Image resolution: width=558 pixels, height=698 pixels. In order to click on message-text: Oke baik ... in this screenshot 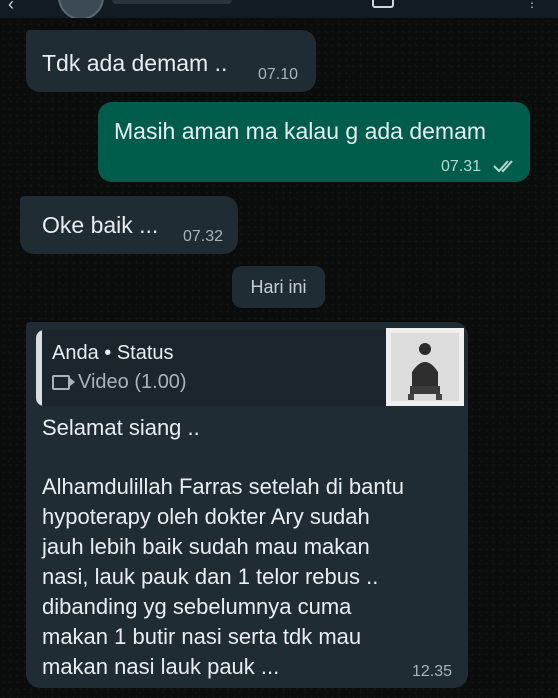, I will do `click(100, 225)`.